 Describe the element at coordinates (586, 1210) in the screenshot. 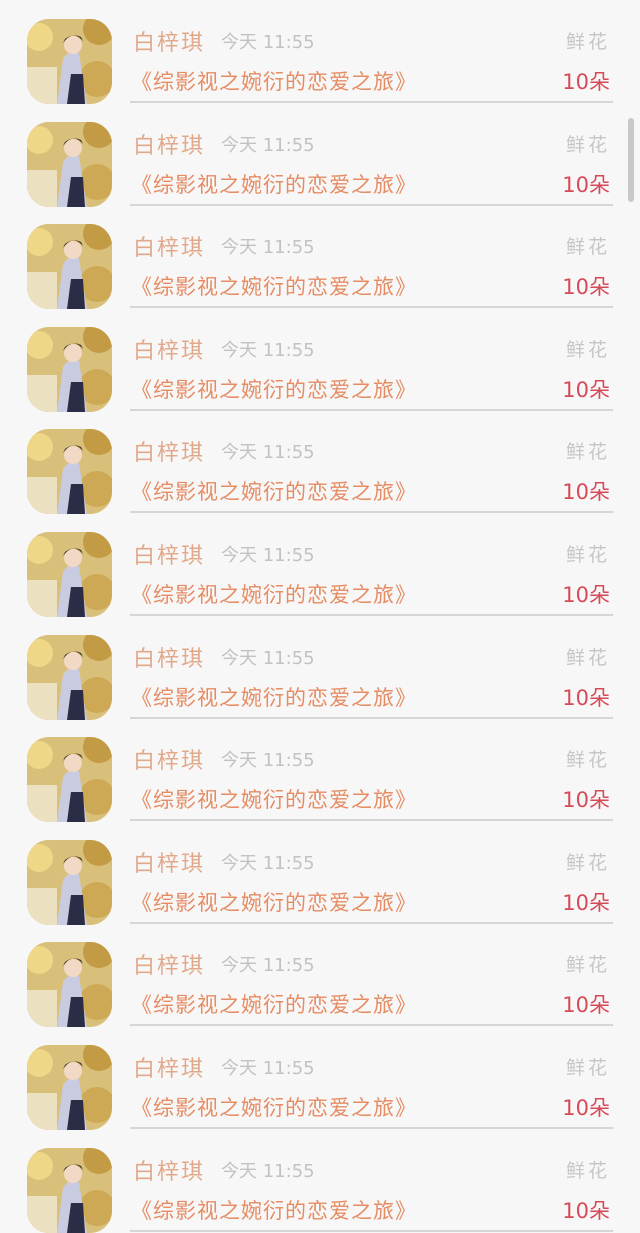

I see `gift-count: 10朵` at that location.